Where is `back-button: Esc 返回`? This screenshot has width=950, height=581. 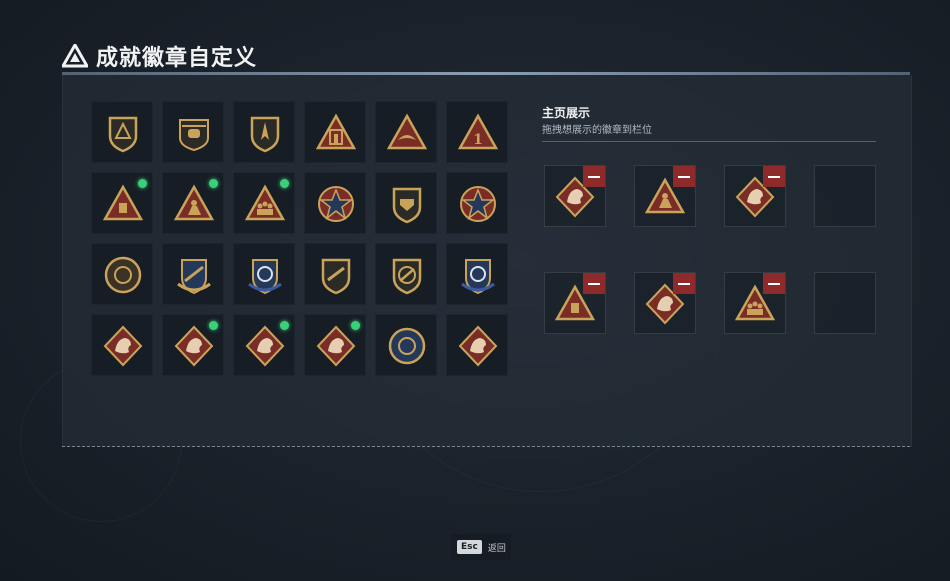 back-button: Esc 返回 is located at coordinates (481, 547).